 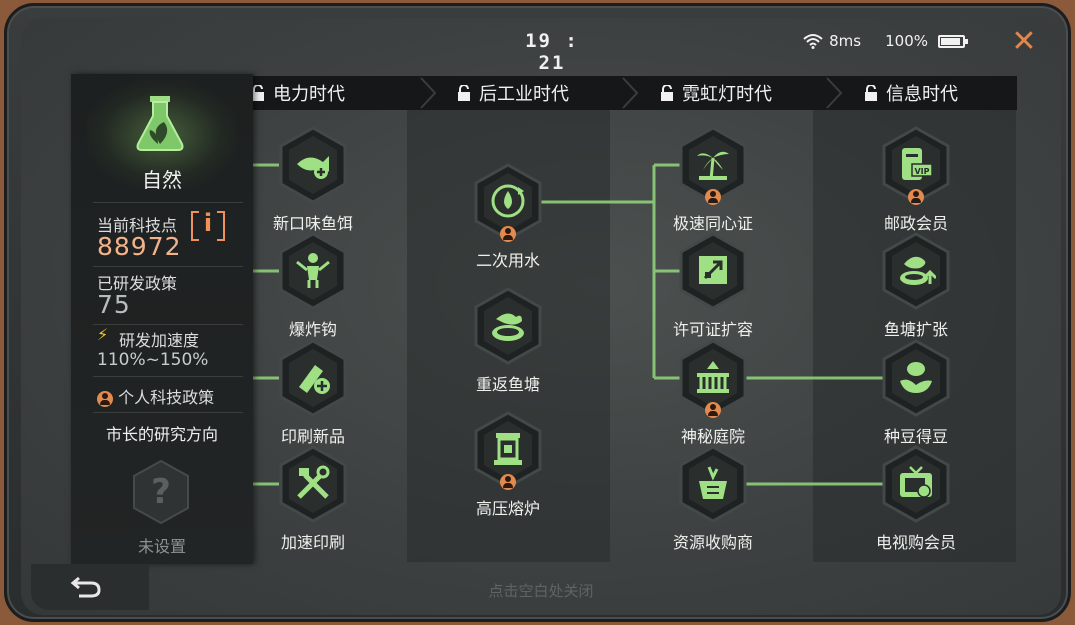 I want to click on tech-node: 神秘庭院, so click(x=713, y=394).